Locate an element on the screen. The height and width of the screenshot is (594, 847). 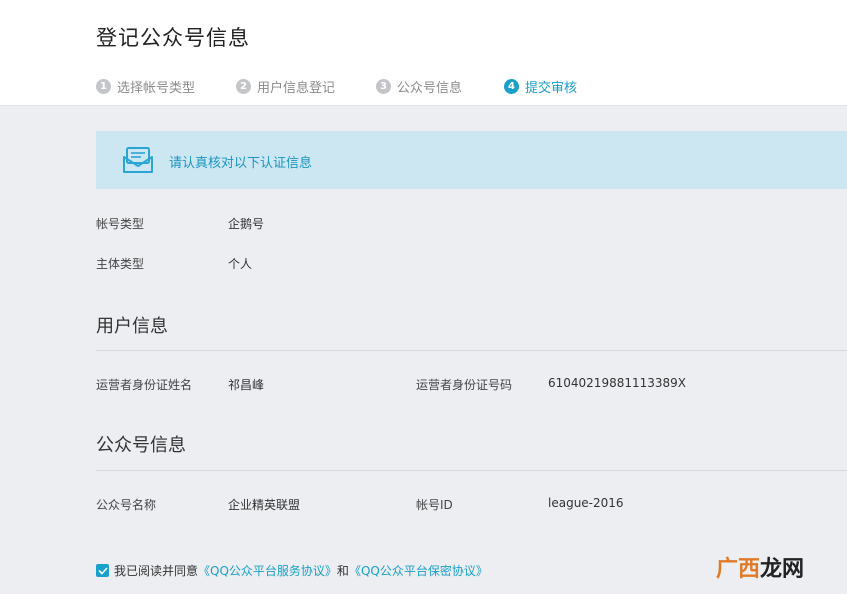
step-number-1: 1 is located at coordinates (103, 86).